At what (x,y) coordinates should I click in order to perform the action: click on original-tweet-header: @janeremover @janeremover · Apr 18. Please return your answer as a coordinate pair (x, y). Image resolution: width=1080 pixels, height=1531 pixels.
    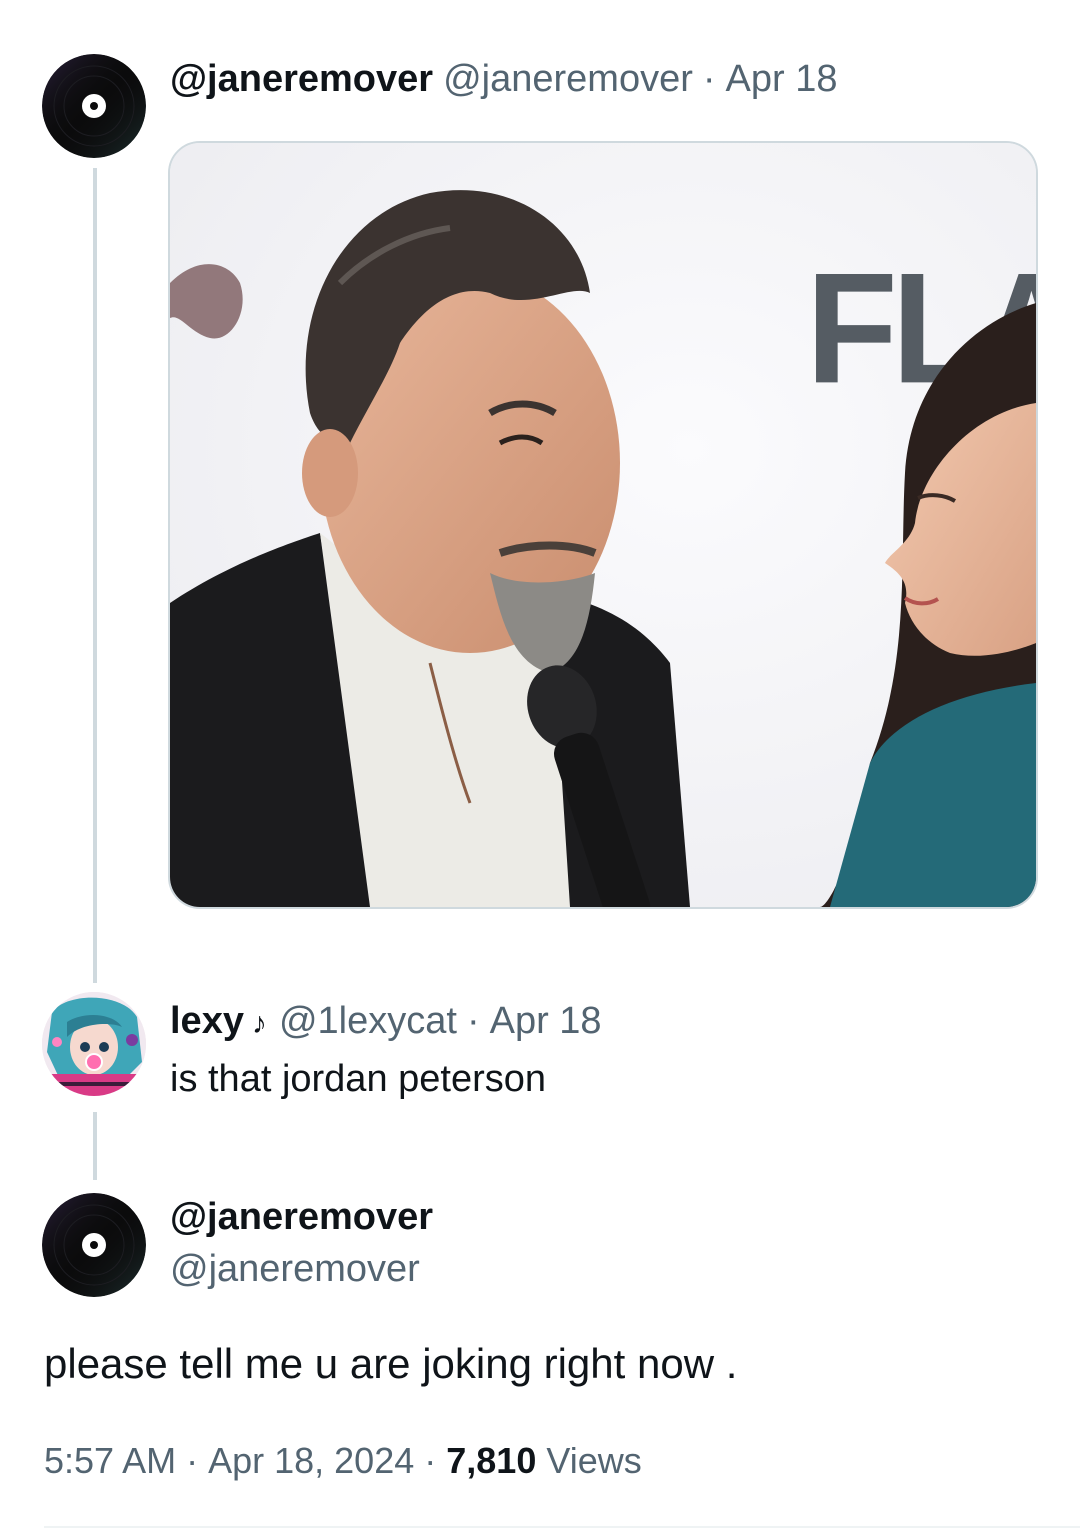
    Looking at the image, I should click on (504, 79).